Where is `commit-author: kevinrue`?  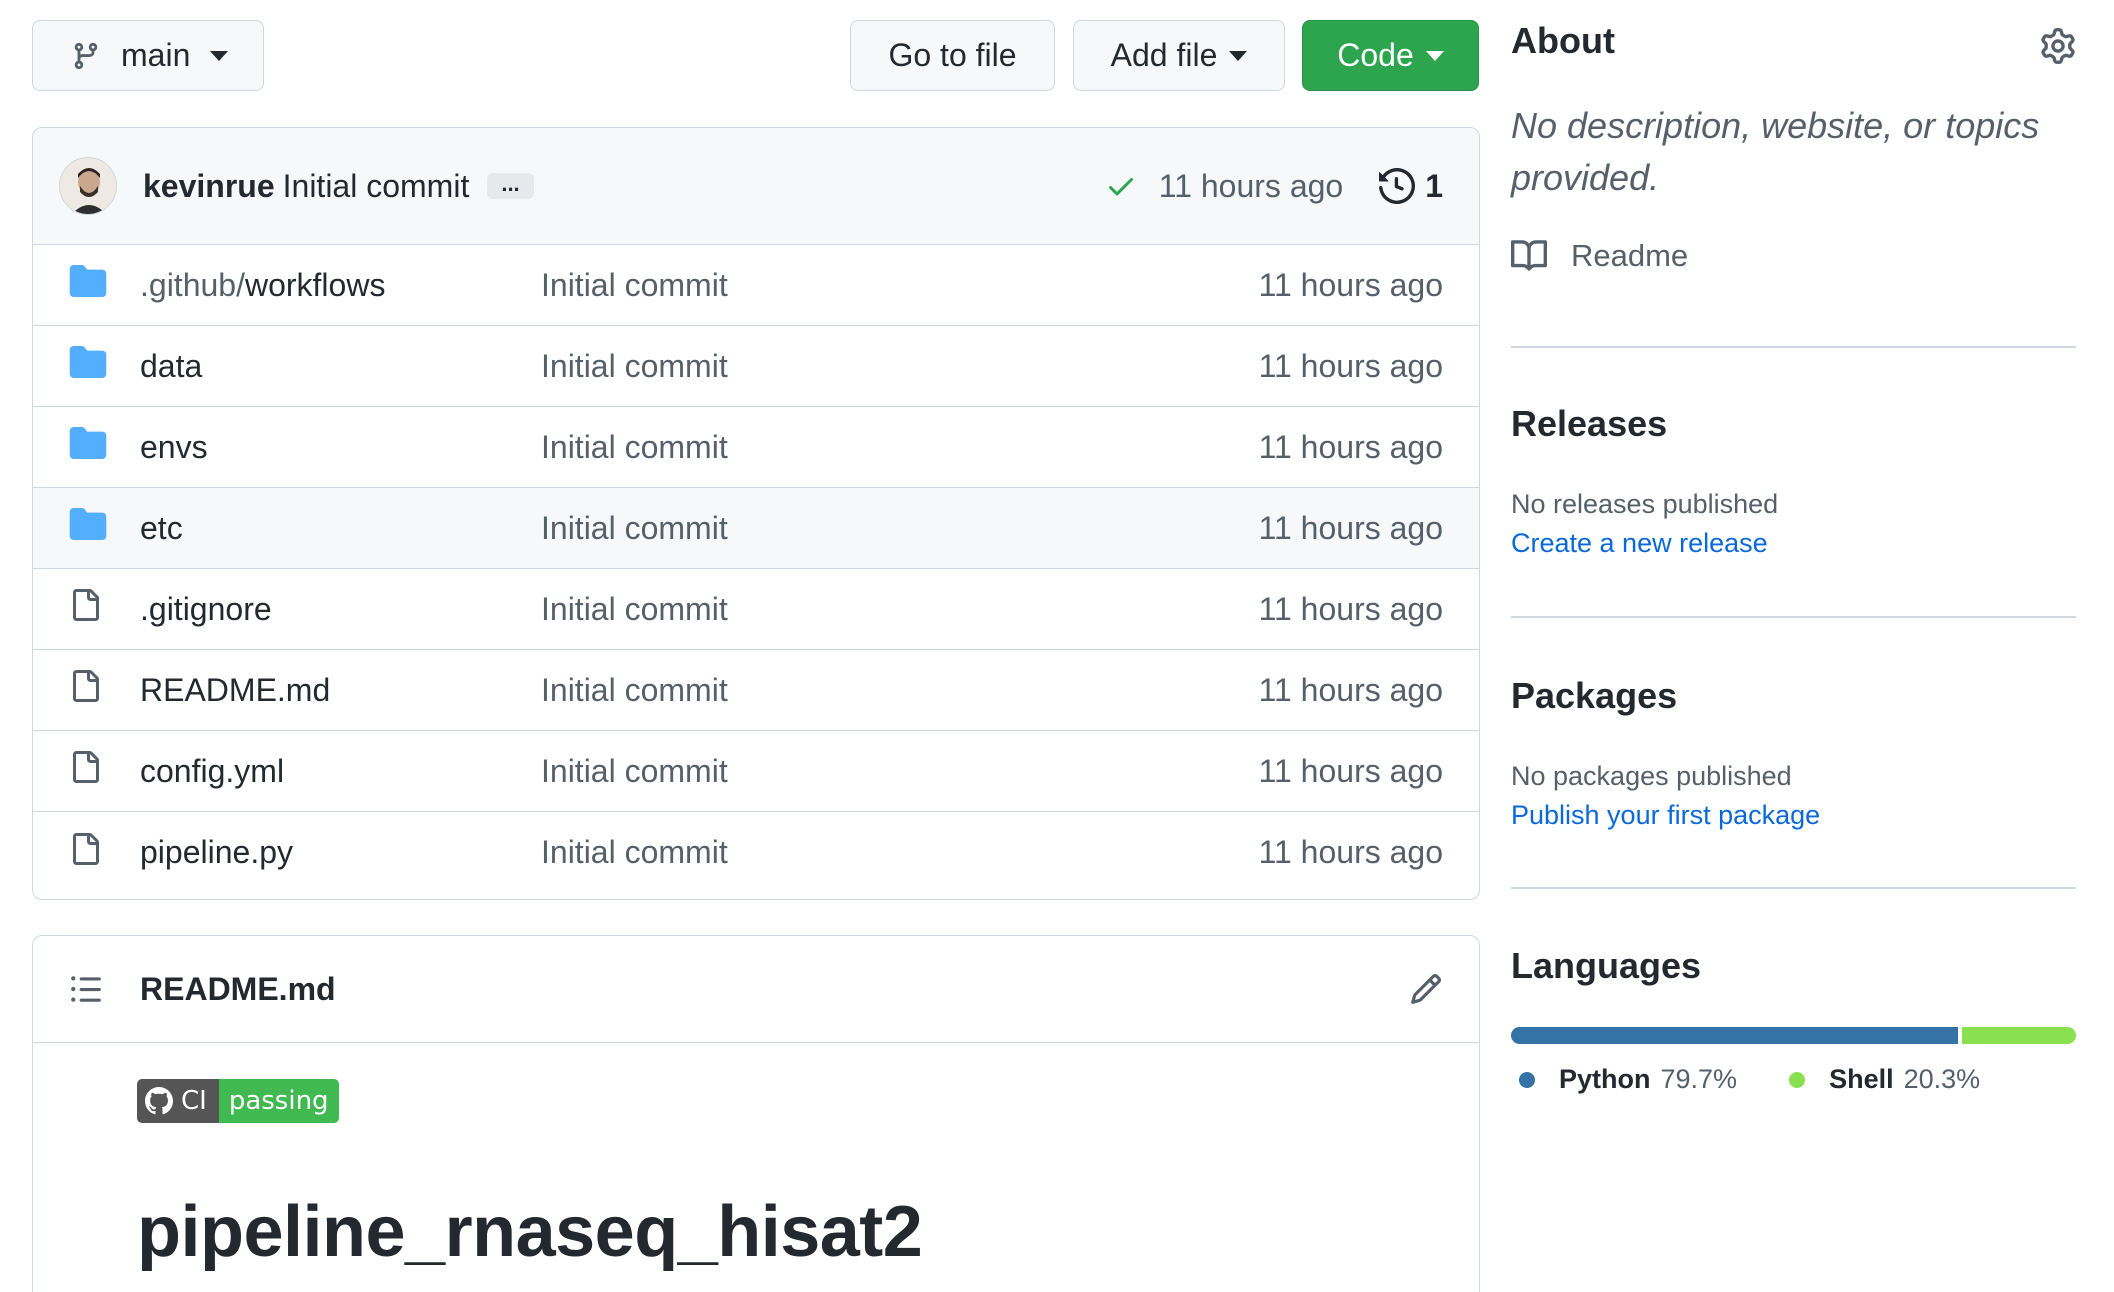
commit-author: kevinrue is located at coordinates (209, 186).